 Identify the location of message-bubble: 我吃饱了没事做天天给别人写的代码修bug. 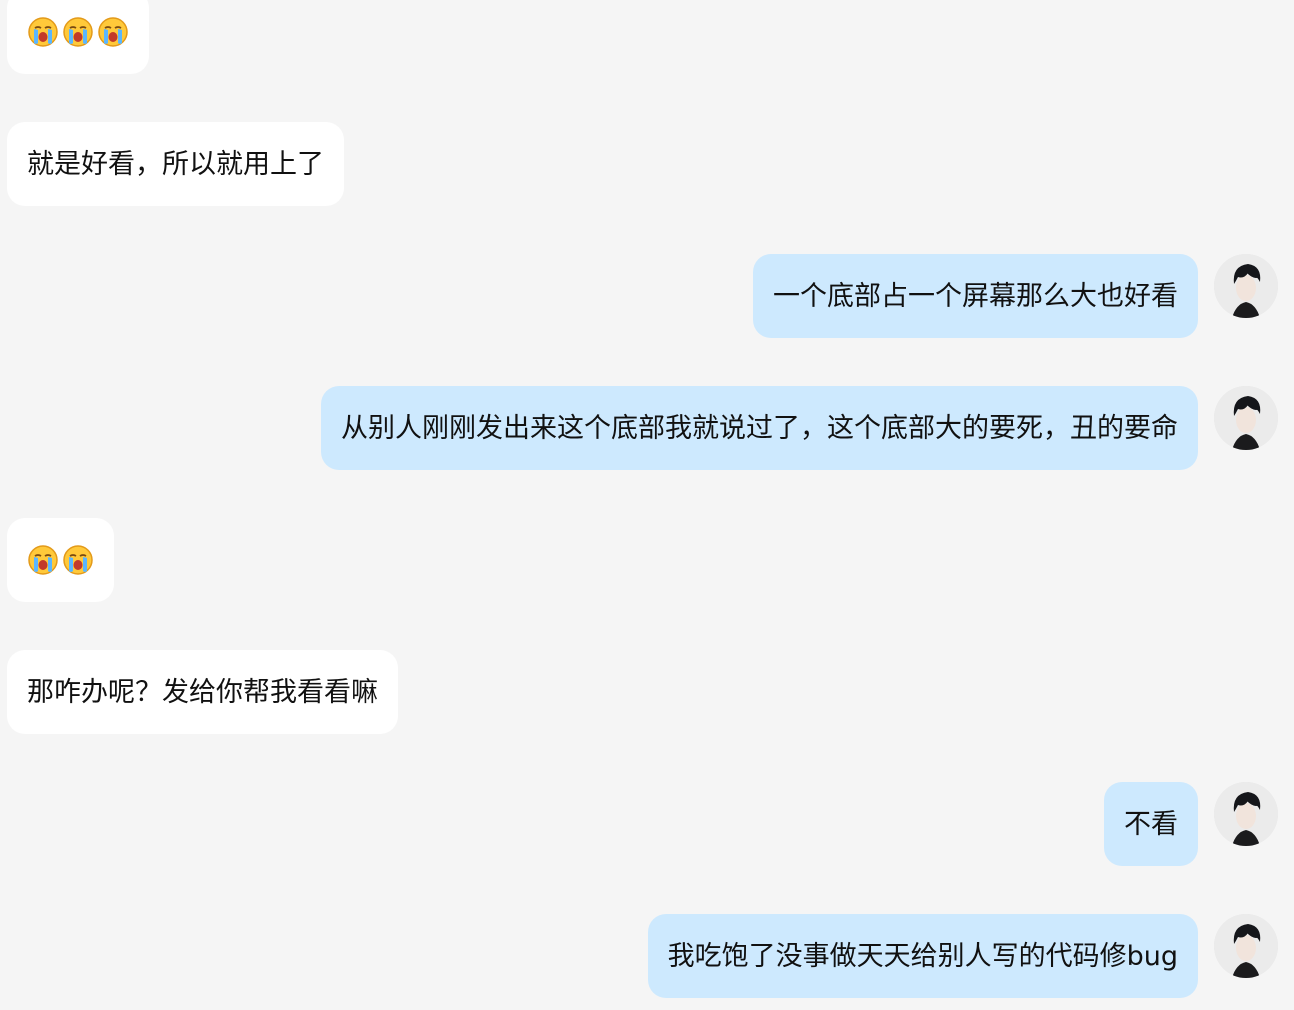
(922, 956).